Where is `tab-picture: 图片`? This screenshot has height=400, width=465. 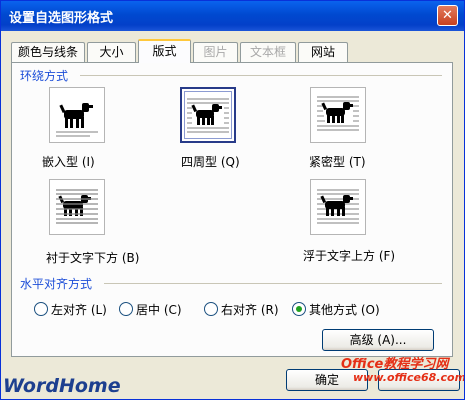 tab-picture: 图片 is located at coordinates (215, 52).